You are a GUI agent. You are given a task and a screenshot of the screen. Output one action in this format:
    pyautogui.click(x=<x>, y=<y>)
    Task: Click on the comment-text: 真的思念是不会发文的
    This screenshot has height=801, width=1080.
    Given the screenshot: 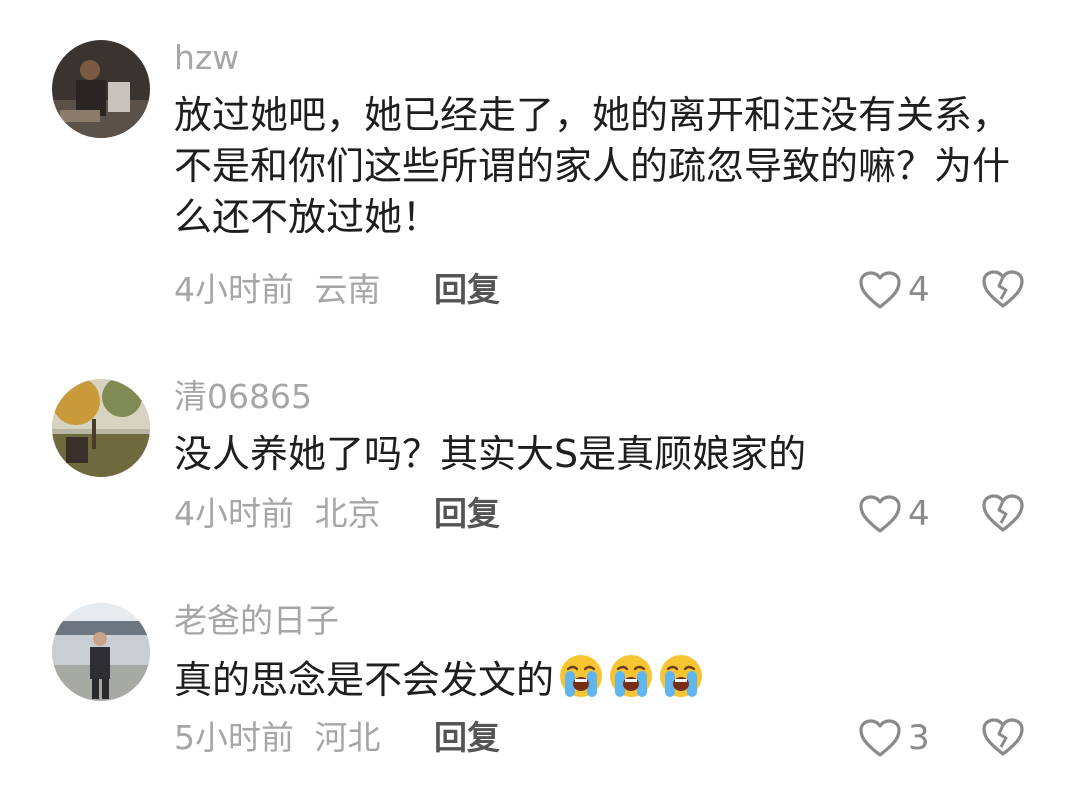 What is the action you would take?
    pyautogui.click(x=604, y=679)
    